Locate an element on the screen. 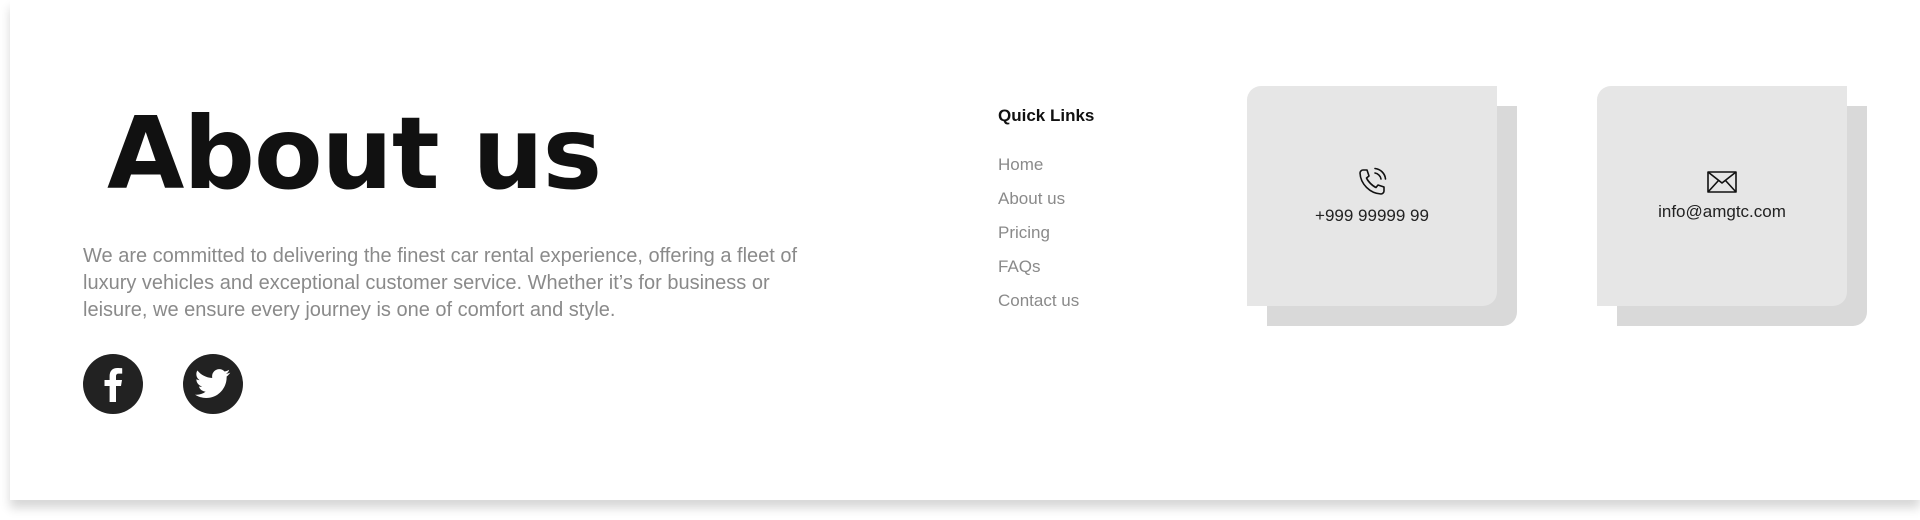 This screenshot has height=520, width=1920. email-address: info@amgtc.com is located at coordinates (1722, 211).